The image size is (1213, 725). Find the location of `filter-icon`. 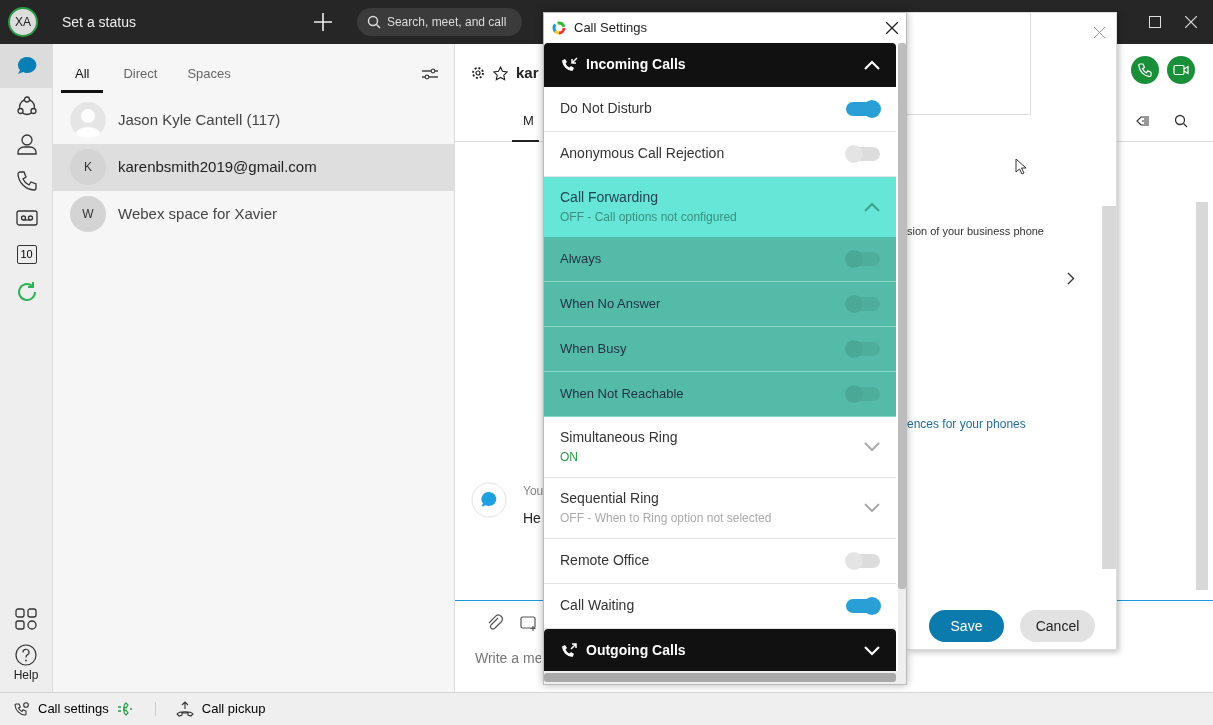

filter-icon is located at coordinates (430, 74).